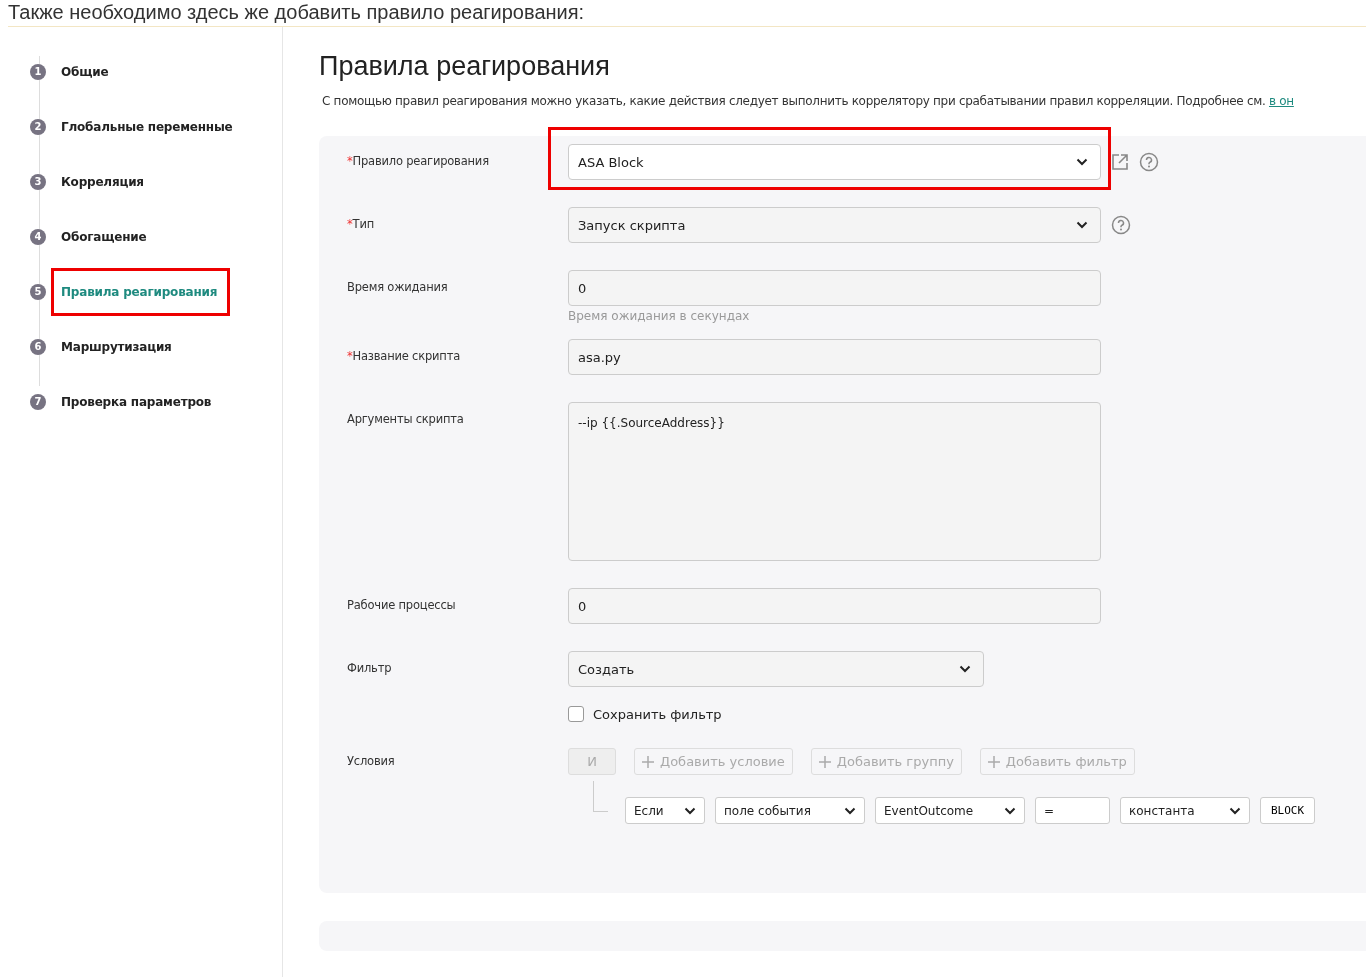 The width and height of the screenshot is (1366, 977). I want to click on step-number: 1, so click(38, 71).